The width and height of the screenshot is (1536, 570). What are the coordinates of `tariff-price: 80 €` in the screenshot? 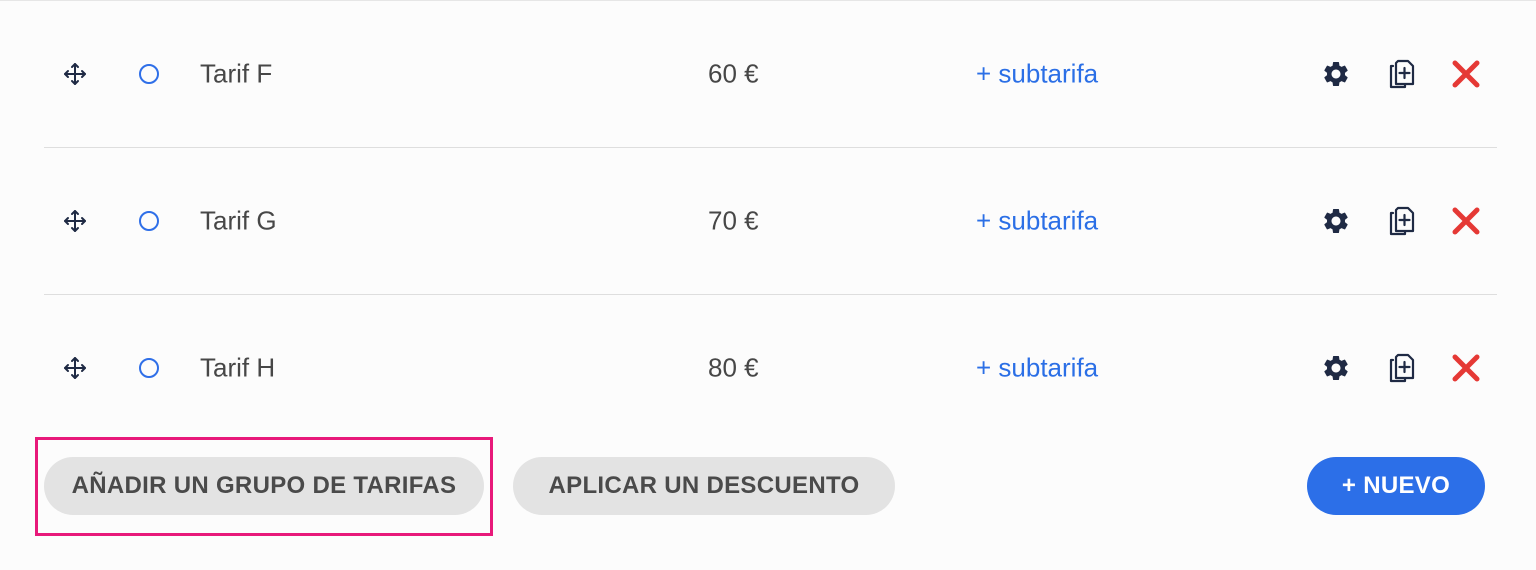 It's located at (733, 367).